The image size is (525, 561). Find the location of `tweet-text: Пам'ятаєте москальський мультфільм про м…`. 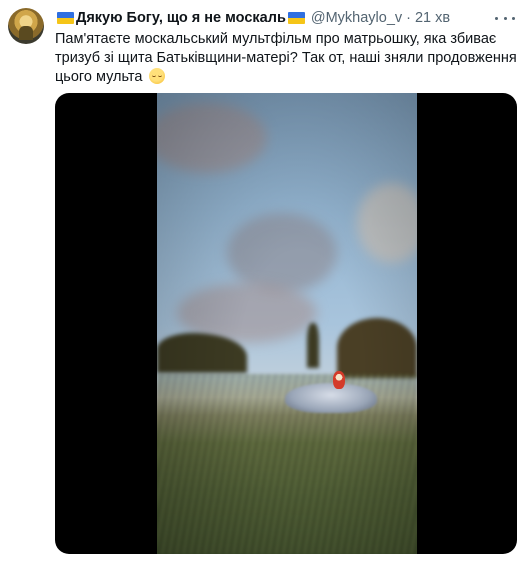

tweet-text: Пам'ятаєте москальський мультфільм про м… is located at coordinates (286, 58).